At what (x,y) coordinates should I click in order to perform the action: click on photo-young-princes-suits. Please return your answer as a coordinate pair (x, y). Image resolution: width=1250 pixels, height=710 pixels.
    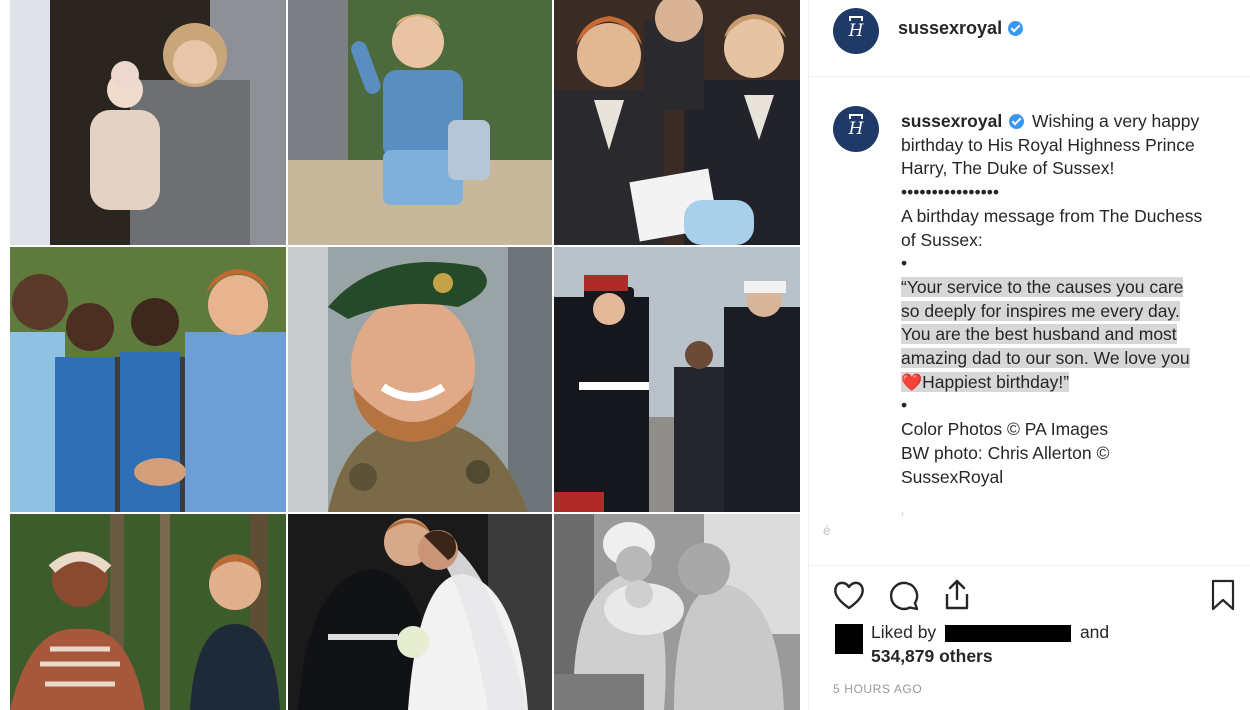
    Looking at the image, I should click on (677, 122).